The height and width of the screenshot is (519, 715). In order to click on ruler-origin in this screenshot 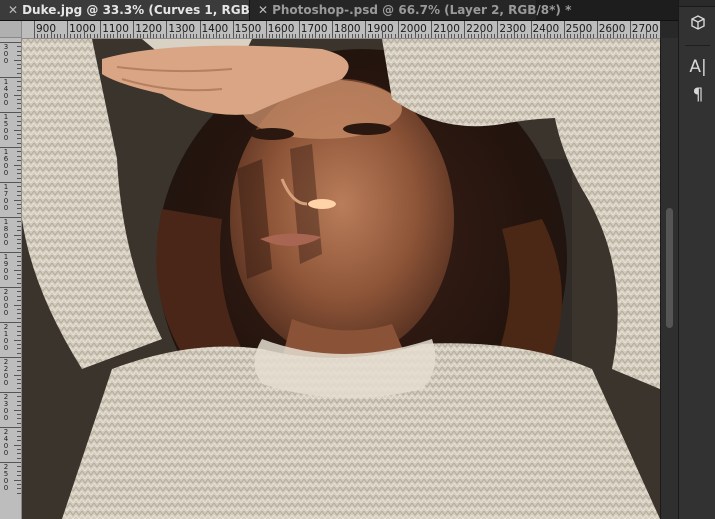, I will do `click(11, 29)`.